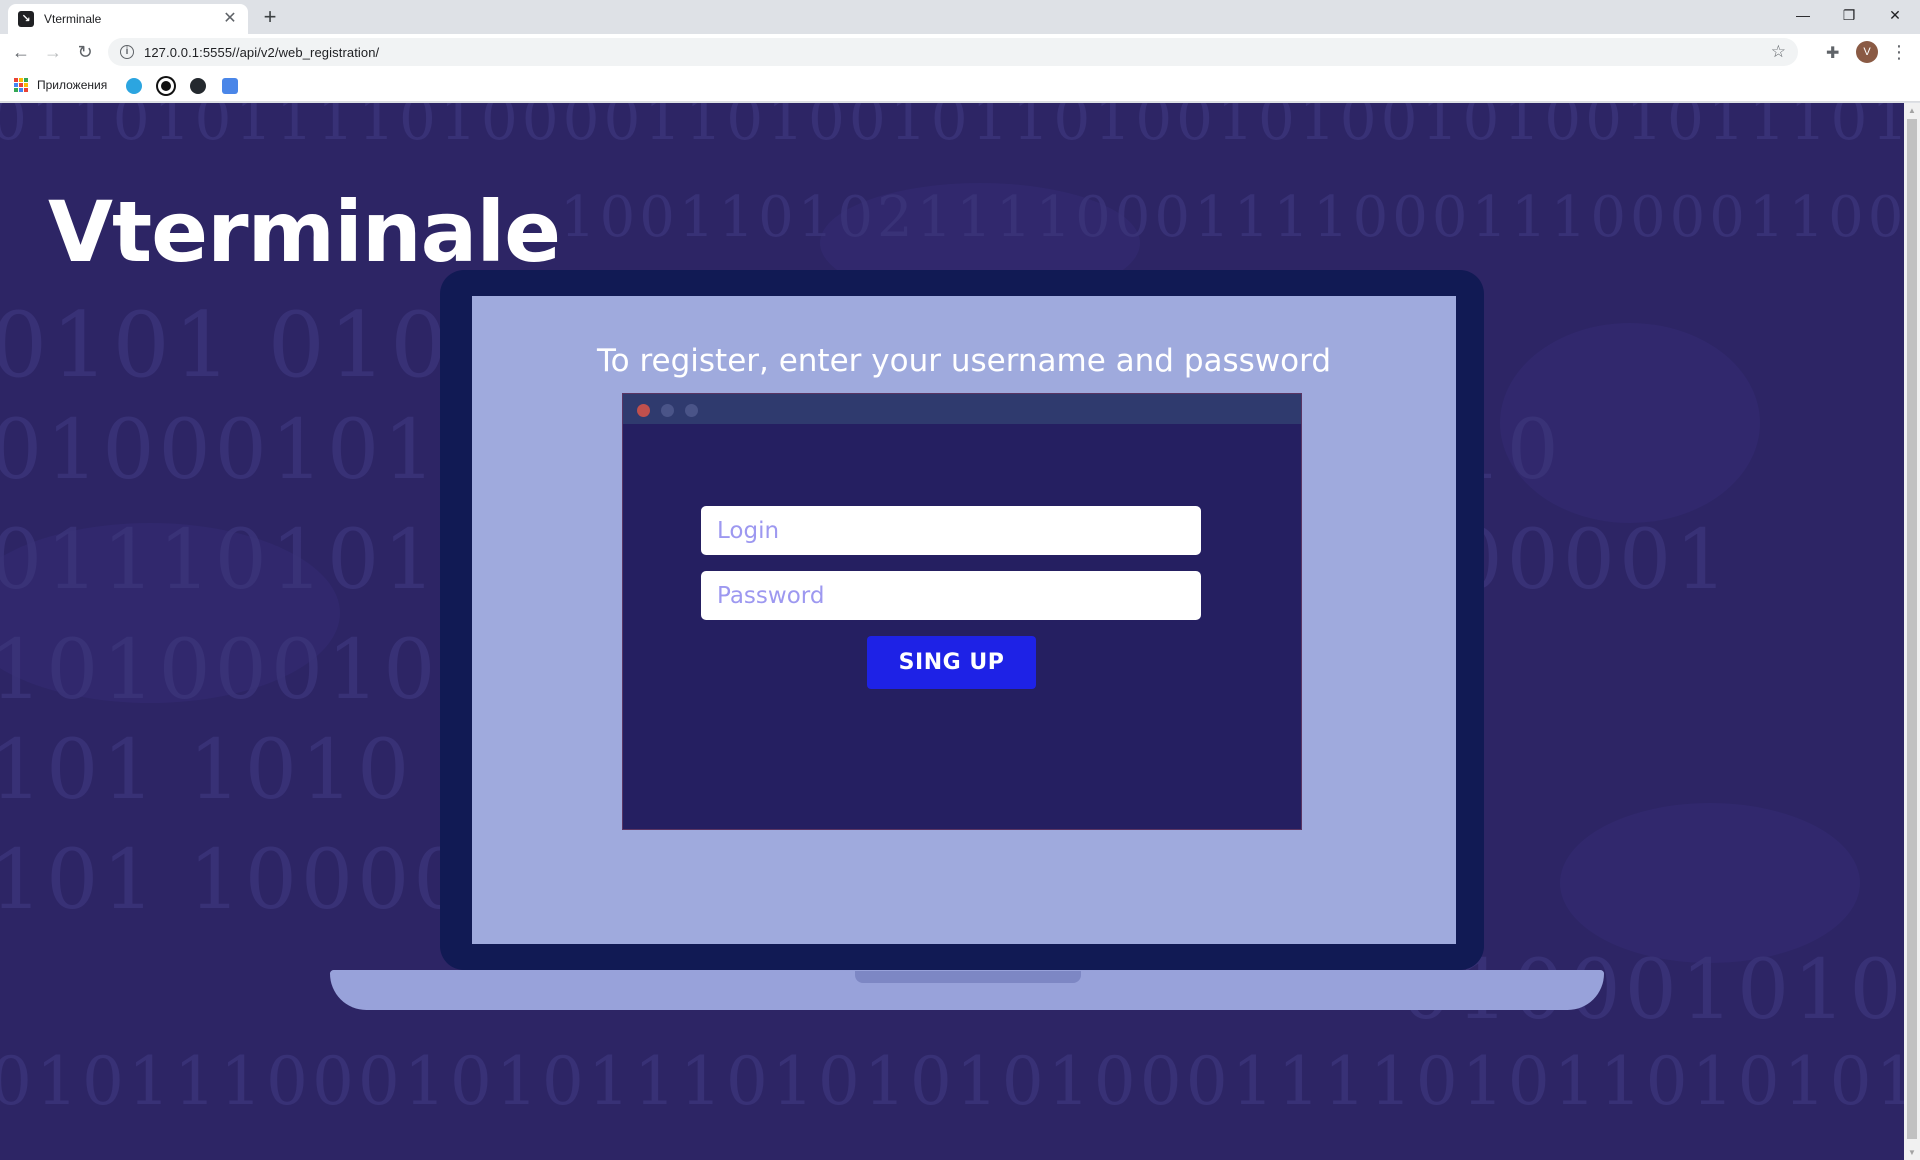  Describe the element at coordinates (1899, 52) in the screenshot. I see `kebab-menu-icon: ⋮` at that location.